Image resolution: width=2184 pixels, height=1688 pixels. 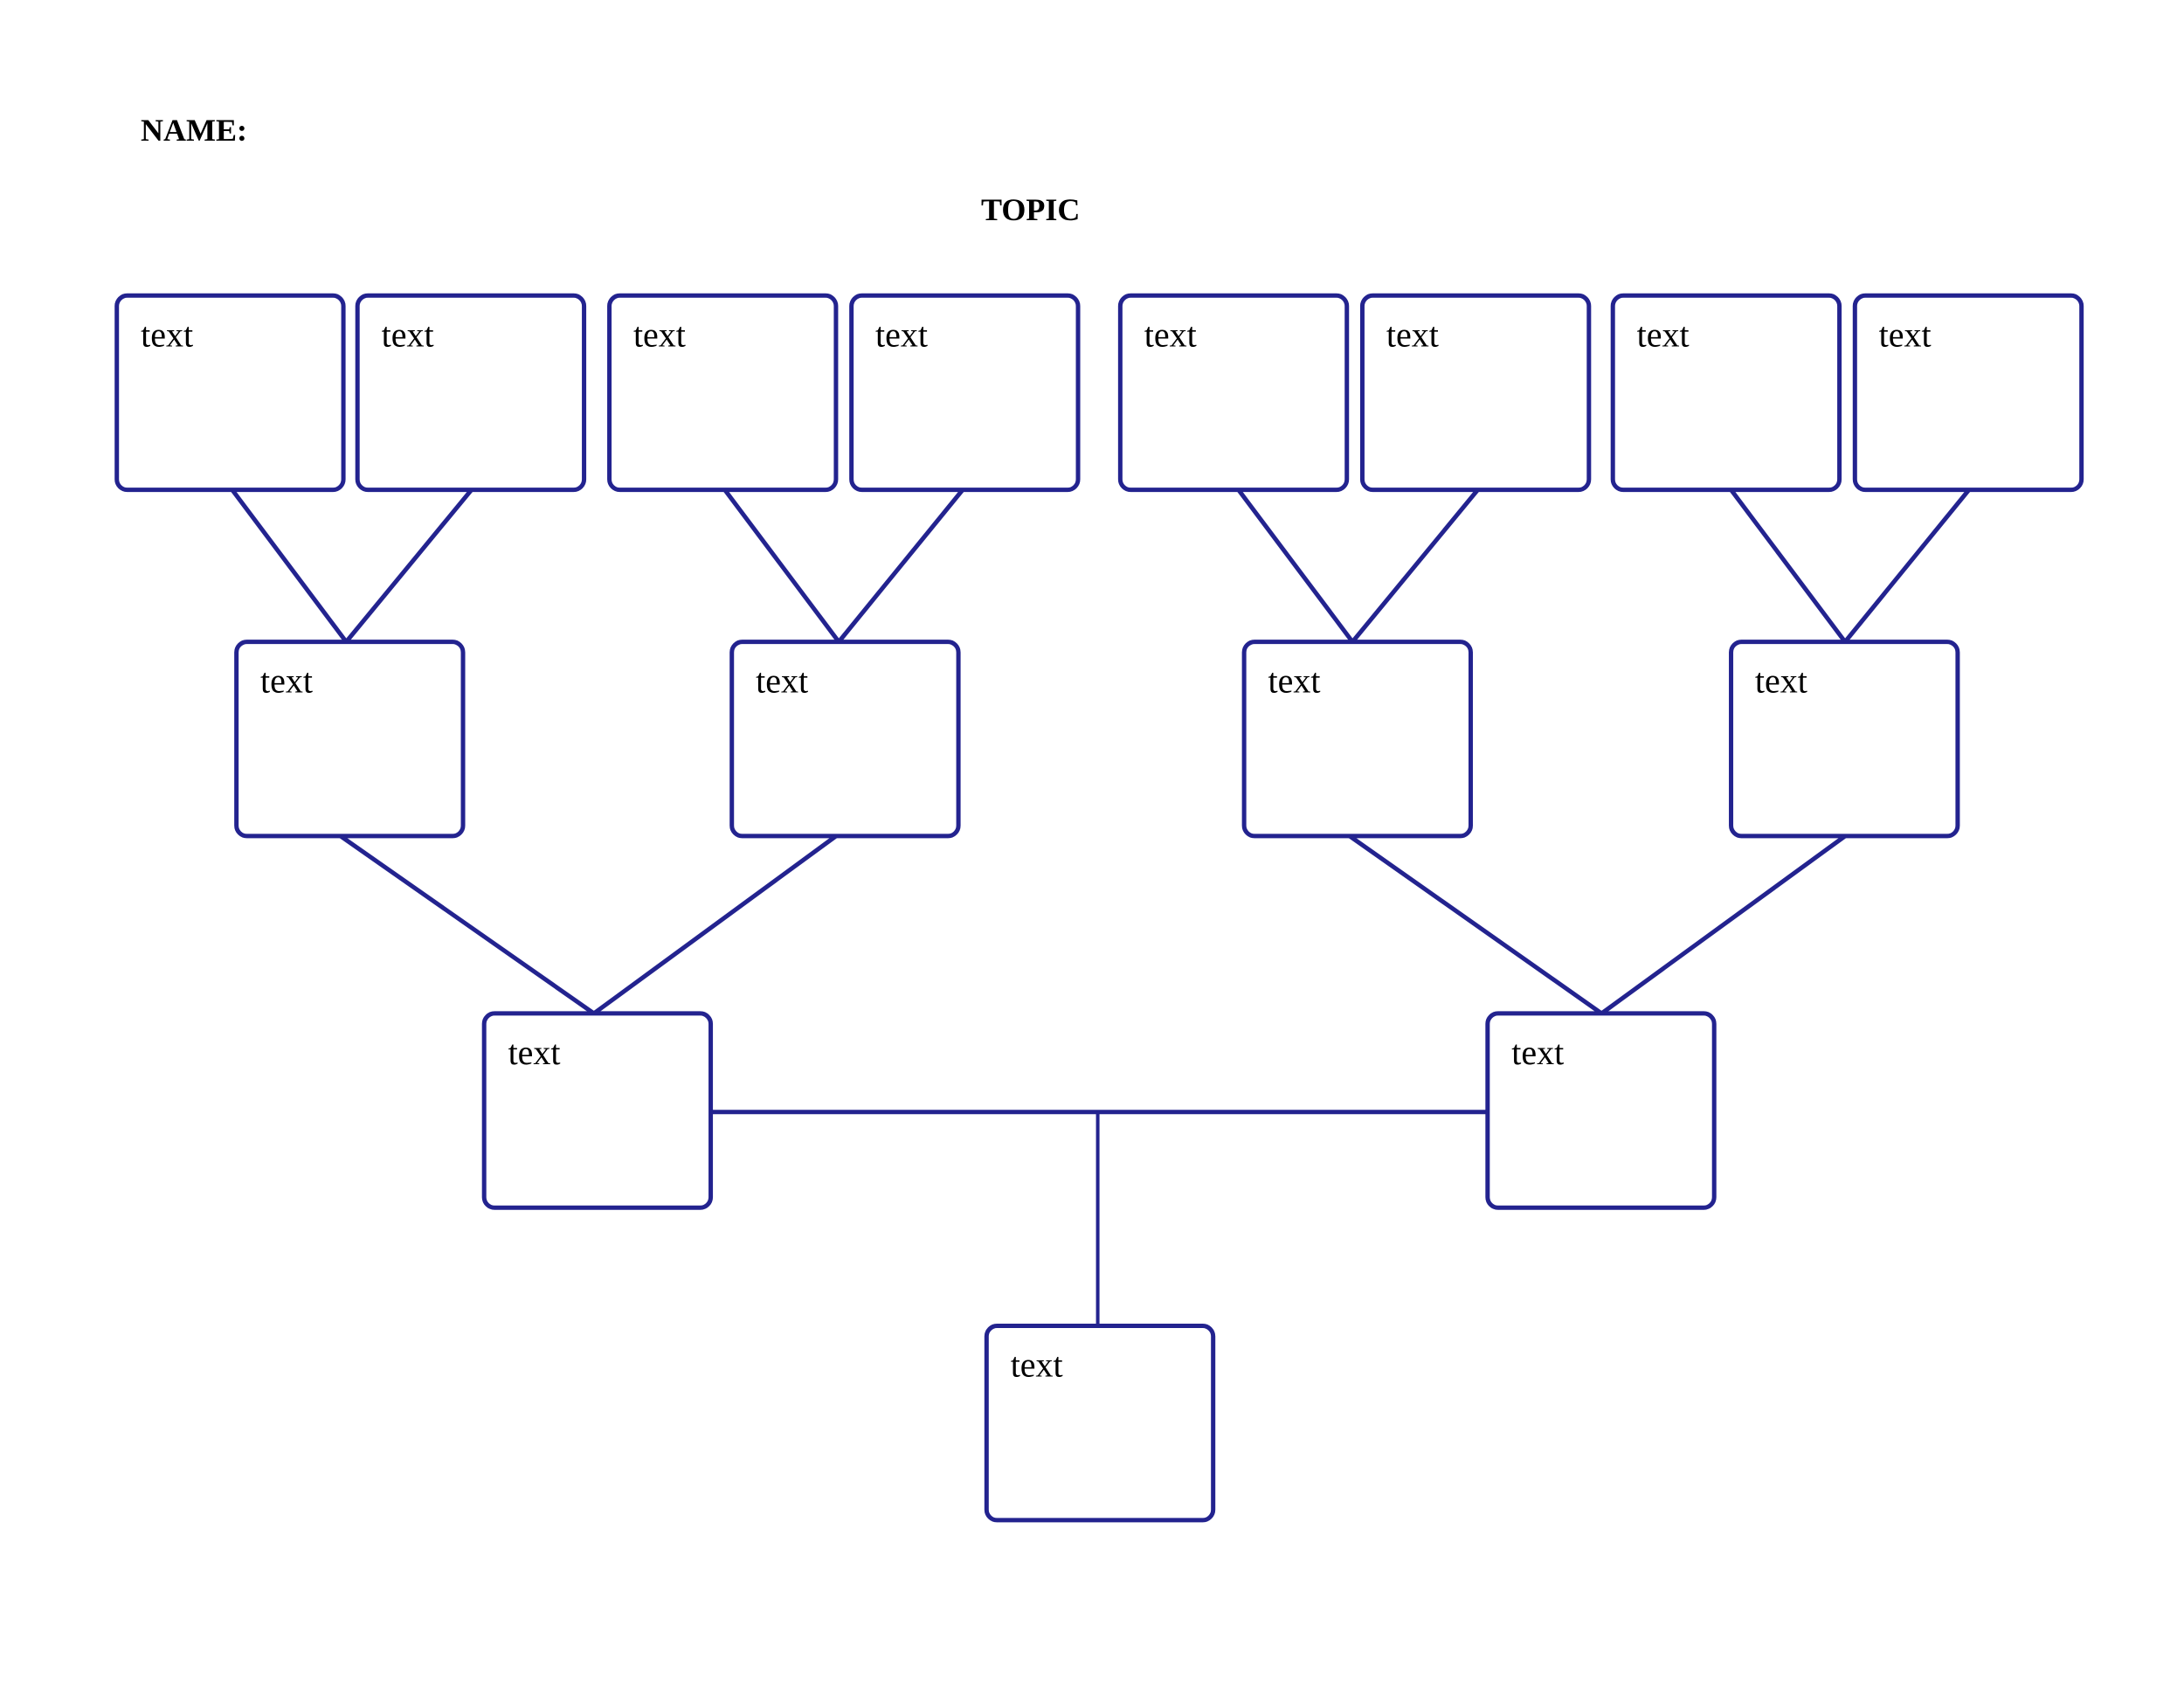 What do you see at coordinates (350, 739) in the screenshot?
I see `branch-node-1: text` at bounding box center [350, 739].